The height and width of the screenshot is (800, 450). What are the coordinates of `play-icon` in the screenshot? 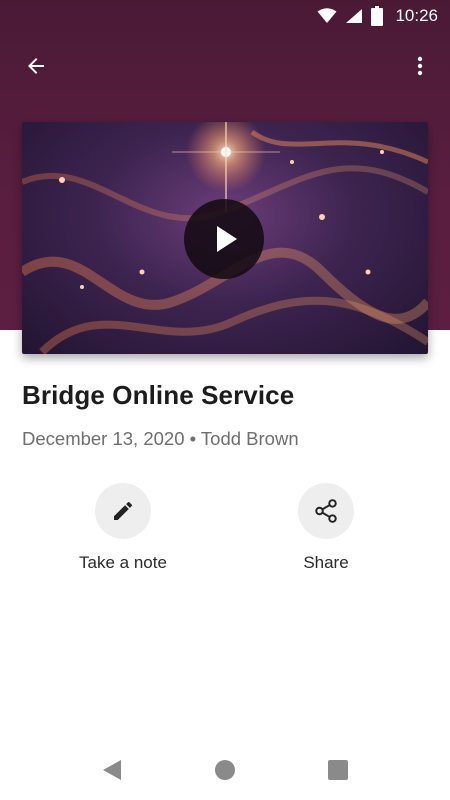 It's located at (227, 239).